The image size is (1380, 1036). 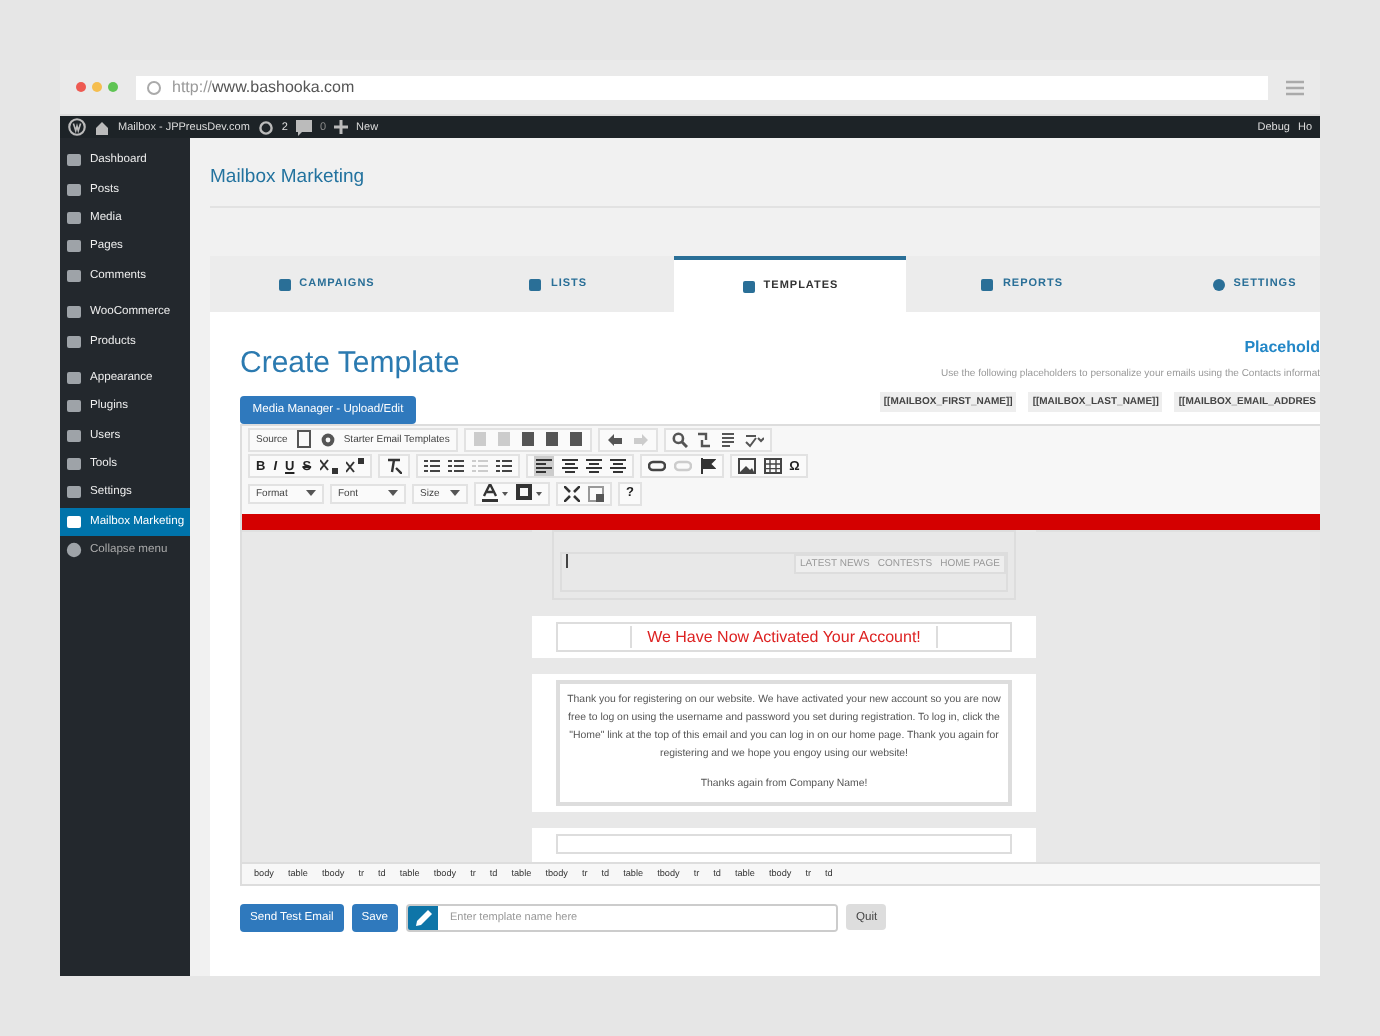 What do you see at coordinates (154, 87) in the screenshot?
I see `reload-icon` at bounding box center [154, 87].